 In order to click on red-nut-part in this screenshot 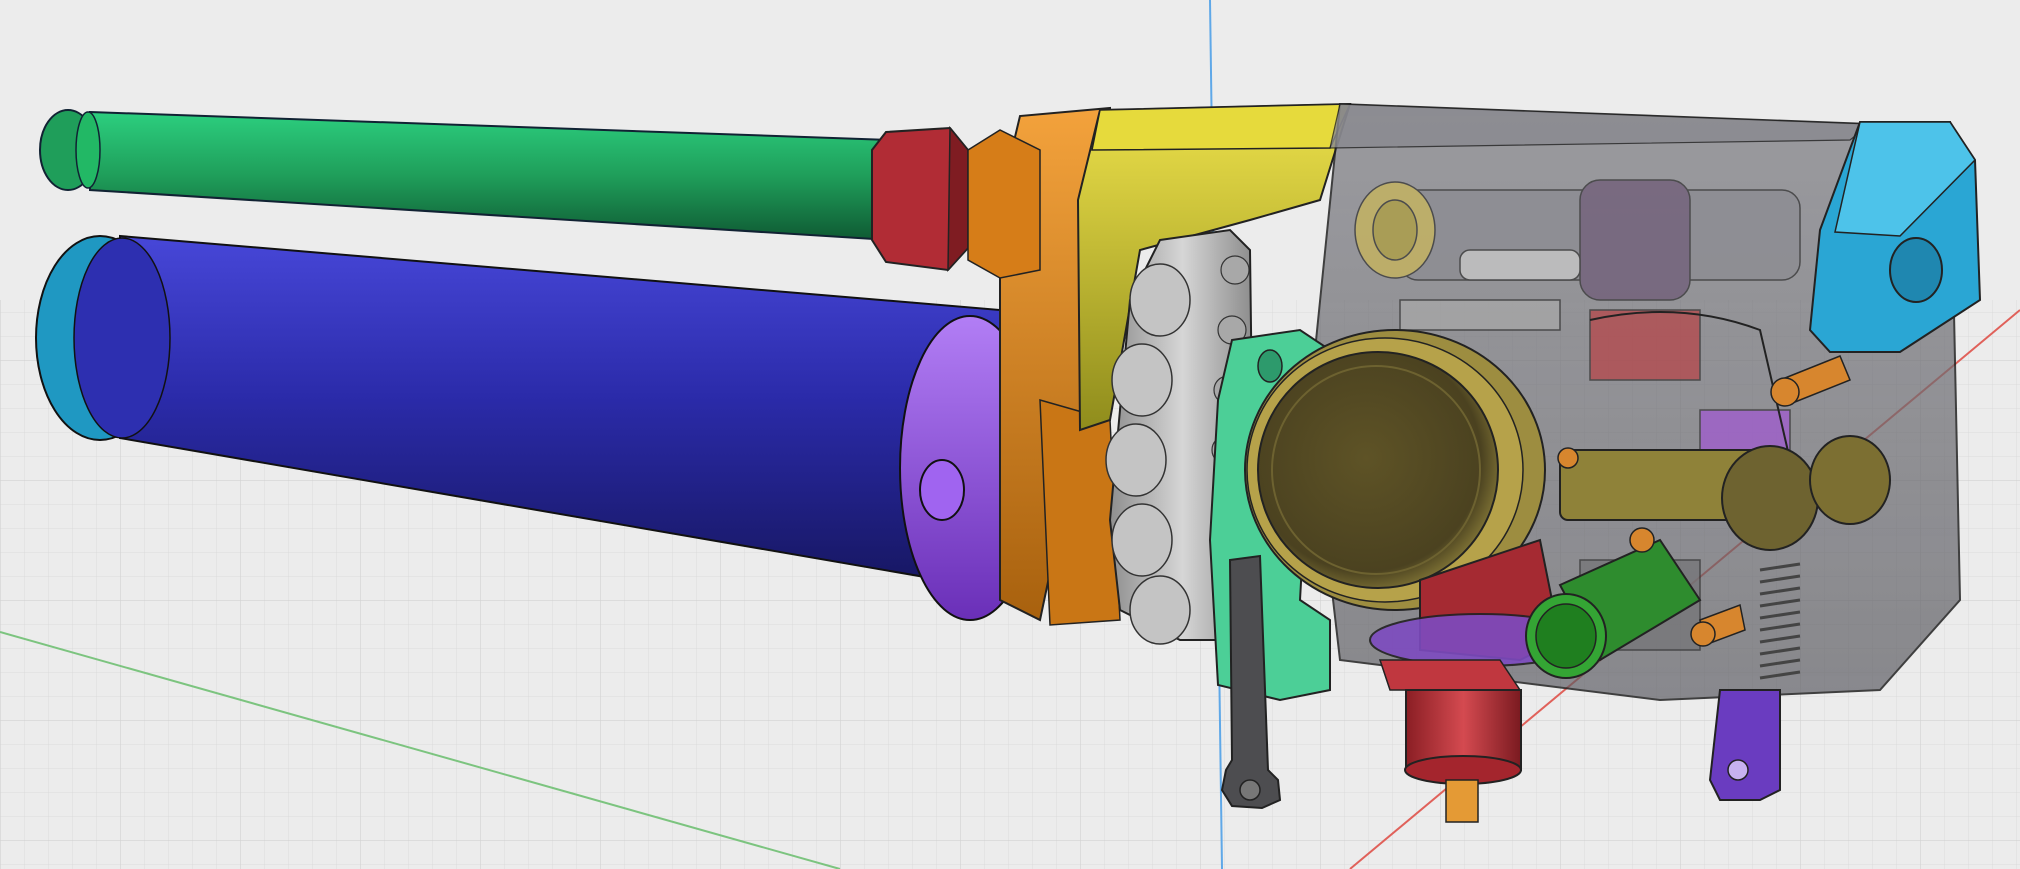, I will do `click(920, 198)`.